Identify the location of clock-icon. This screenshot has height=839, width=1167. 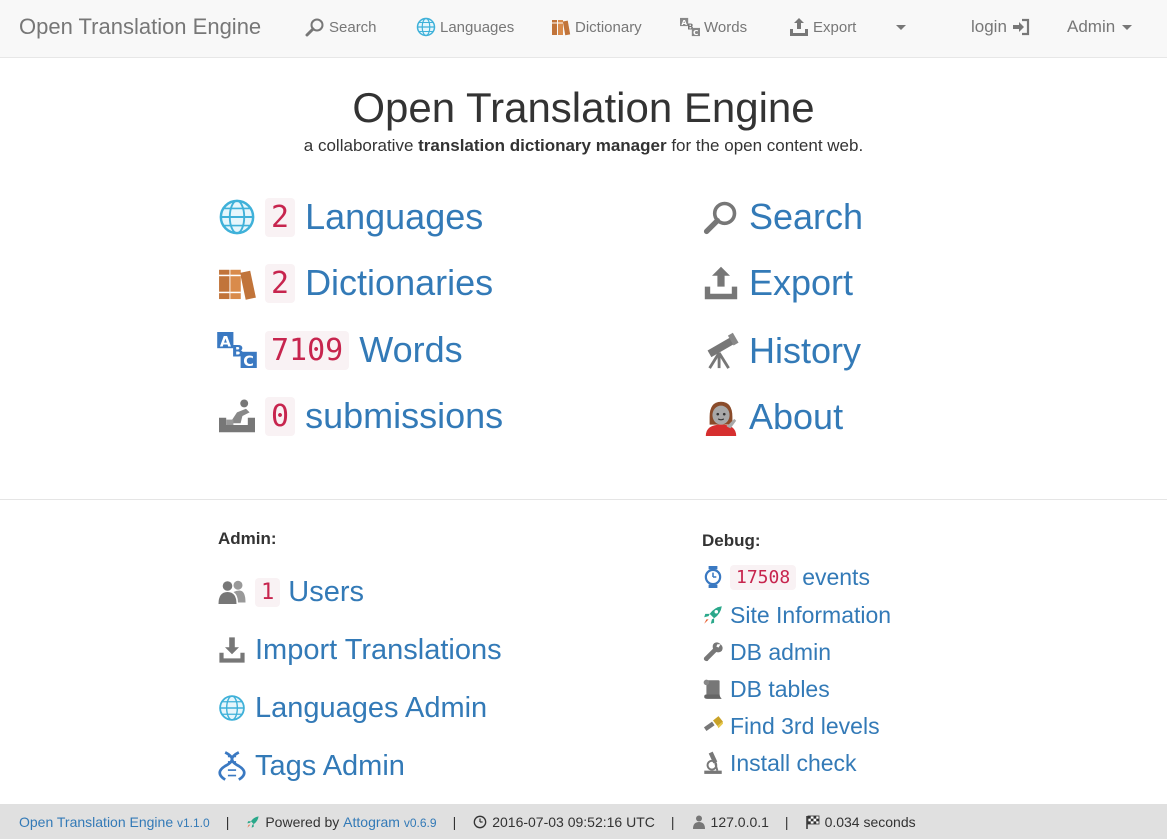
(480, 822).